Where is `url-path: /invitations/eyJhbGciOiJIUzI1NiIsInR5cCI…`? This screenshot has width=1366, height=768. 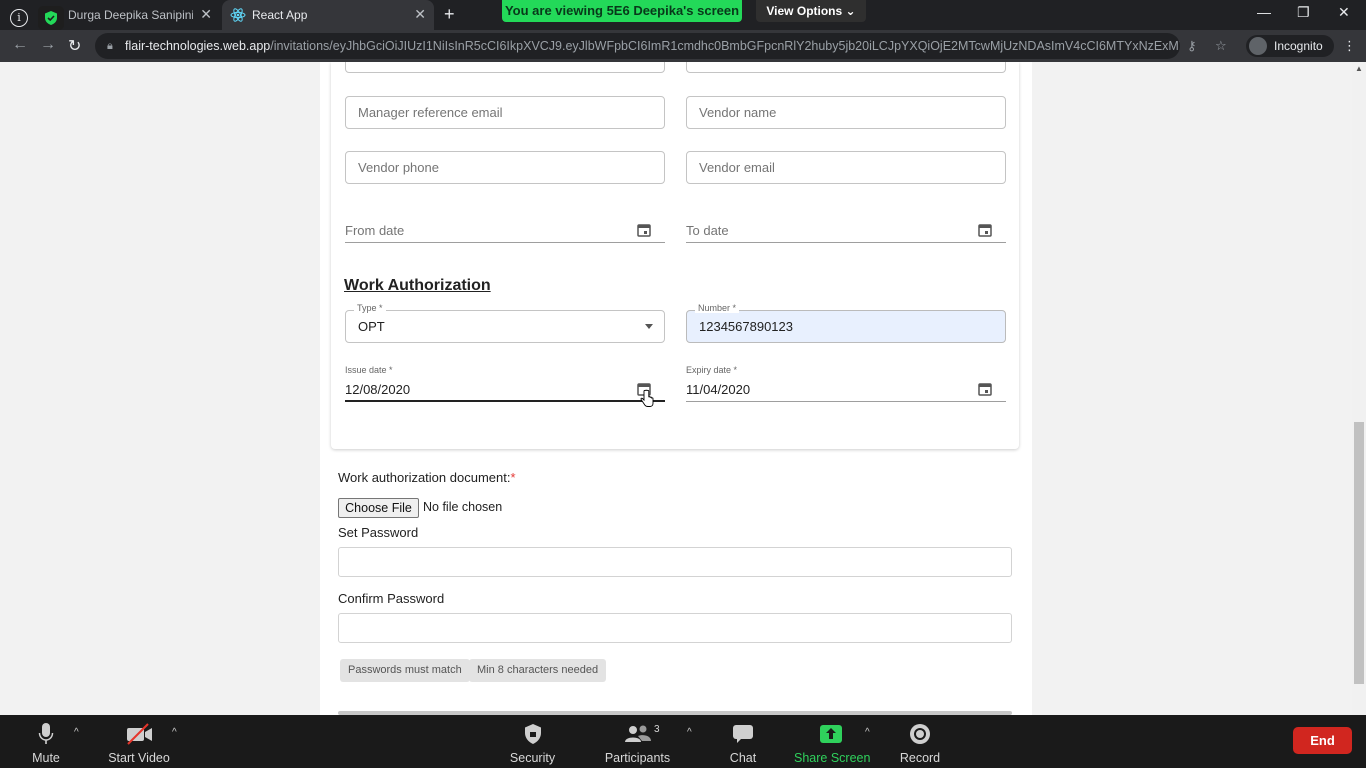
url-path: /invitations/eyJhbGciOiJIUzI1NiIsInR5cCI… is located at coordinates (725, 46).